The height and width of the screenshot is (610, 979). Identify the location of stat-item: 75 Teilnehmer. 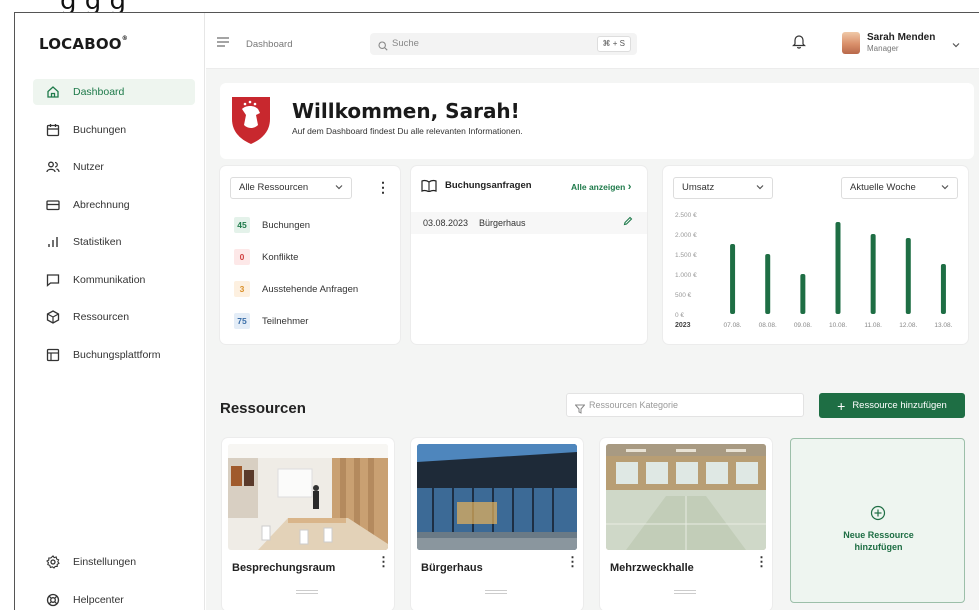
(271, 321).